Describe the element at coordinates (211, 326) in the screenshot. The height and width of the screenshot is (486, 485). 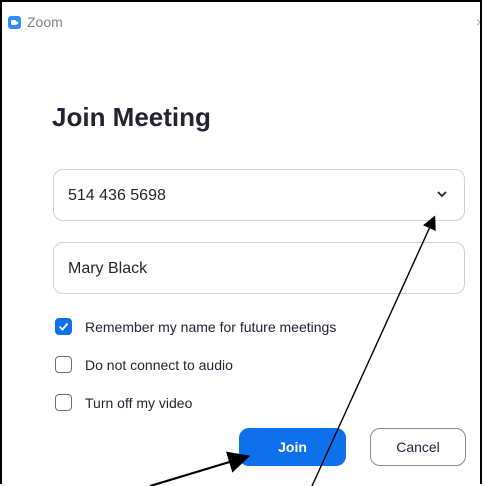
I see `remember-name-label: Remember my name for future meetings` at that location.